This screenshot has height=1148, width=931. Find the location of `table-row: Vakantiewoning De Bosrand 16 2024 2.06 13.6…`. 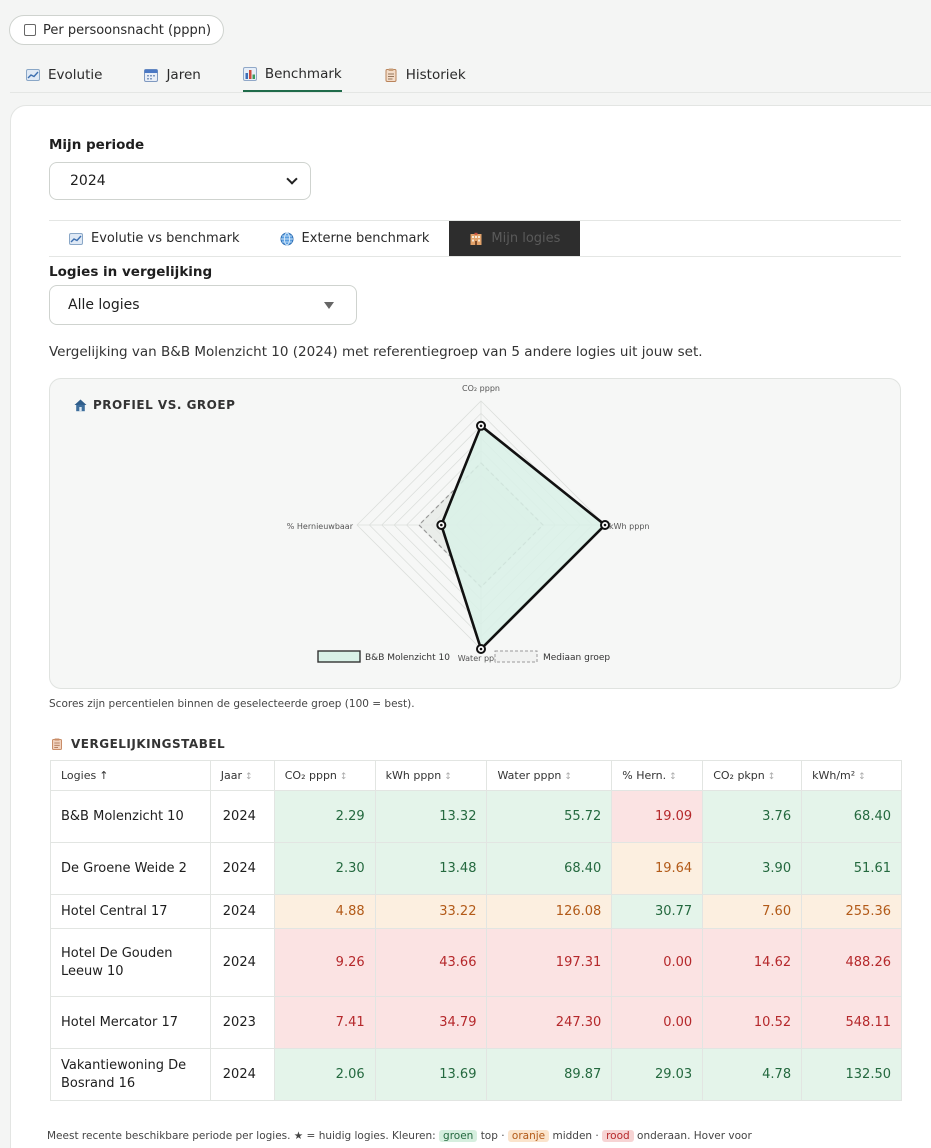

table-row: Vakantiewoning De Bosrand 16 2024 2.06 13.6… is located at coordinates (476, 1074).